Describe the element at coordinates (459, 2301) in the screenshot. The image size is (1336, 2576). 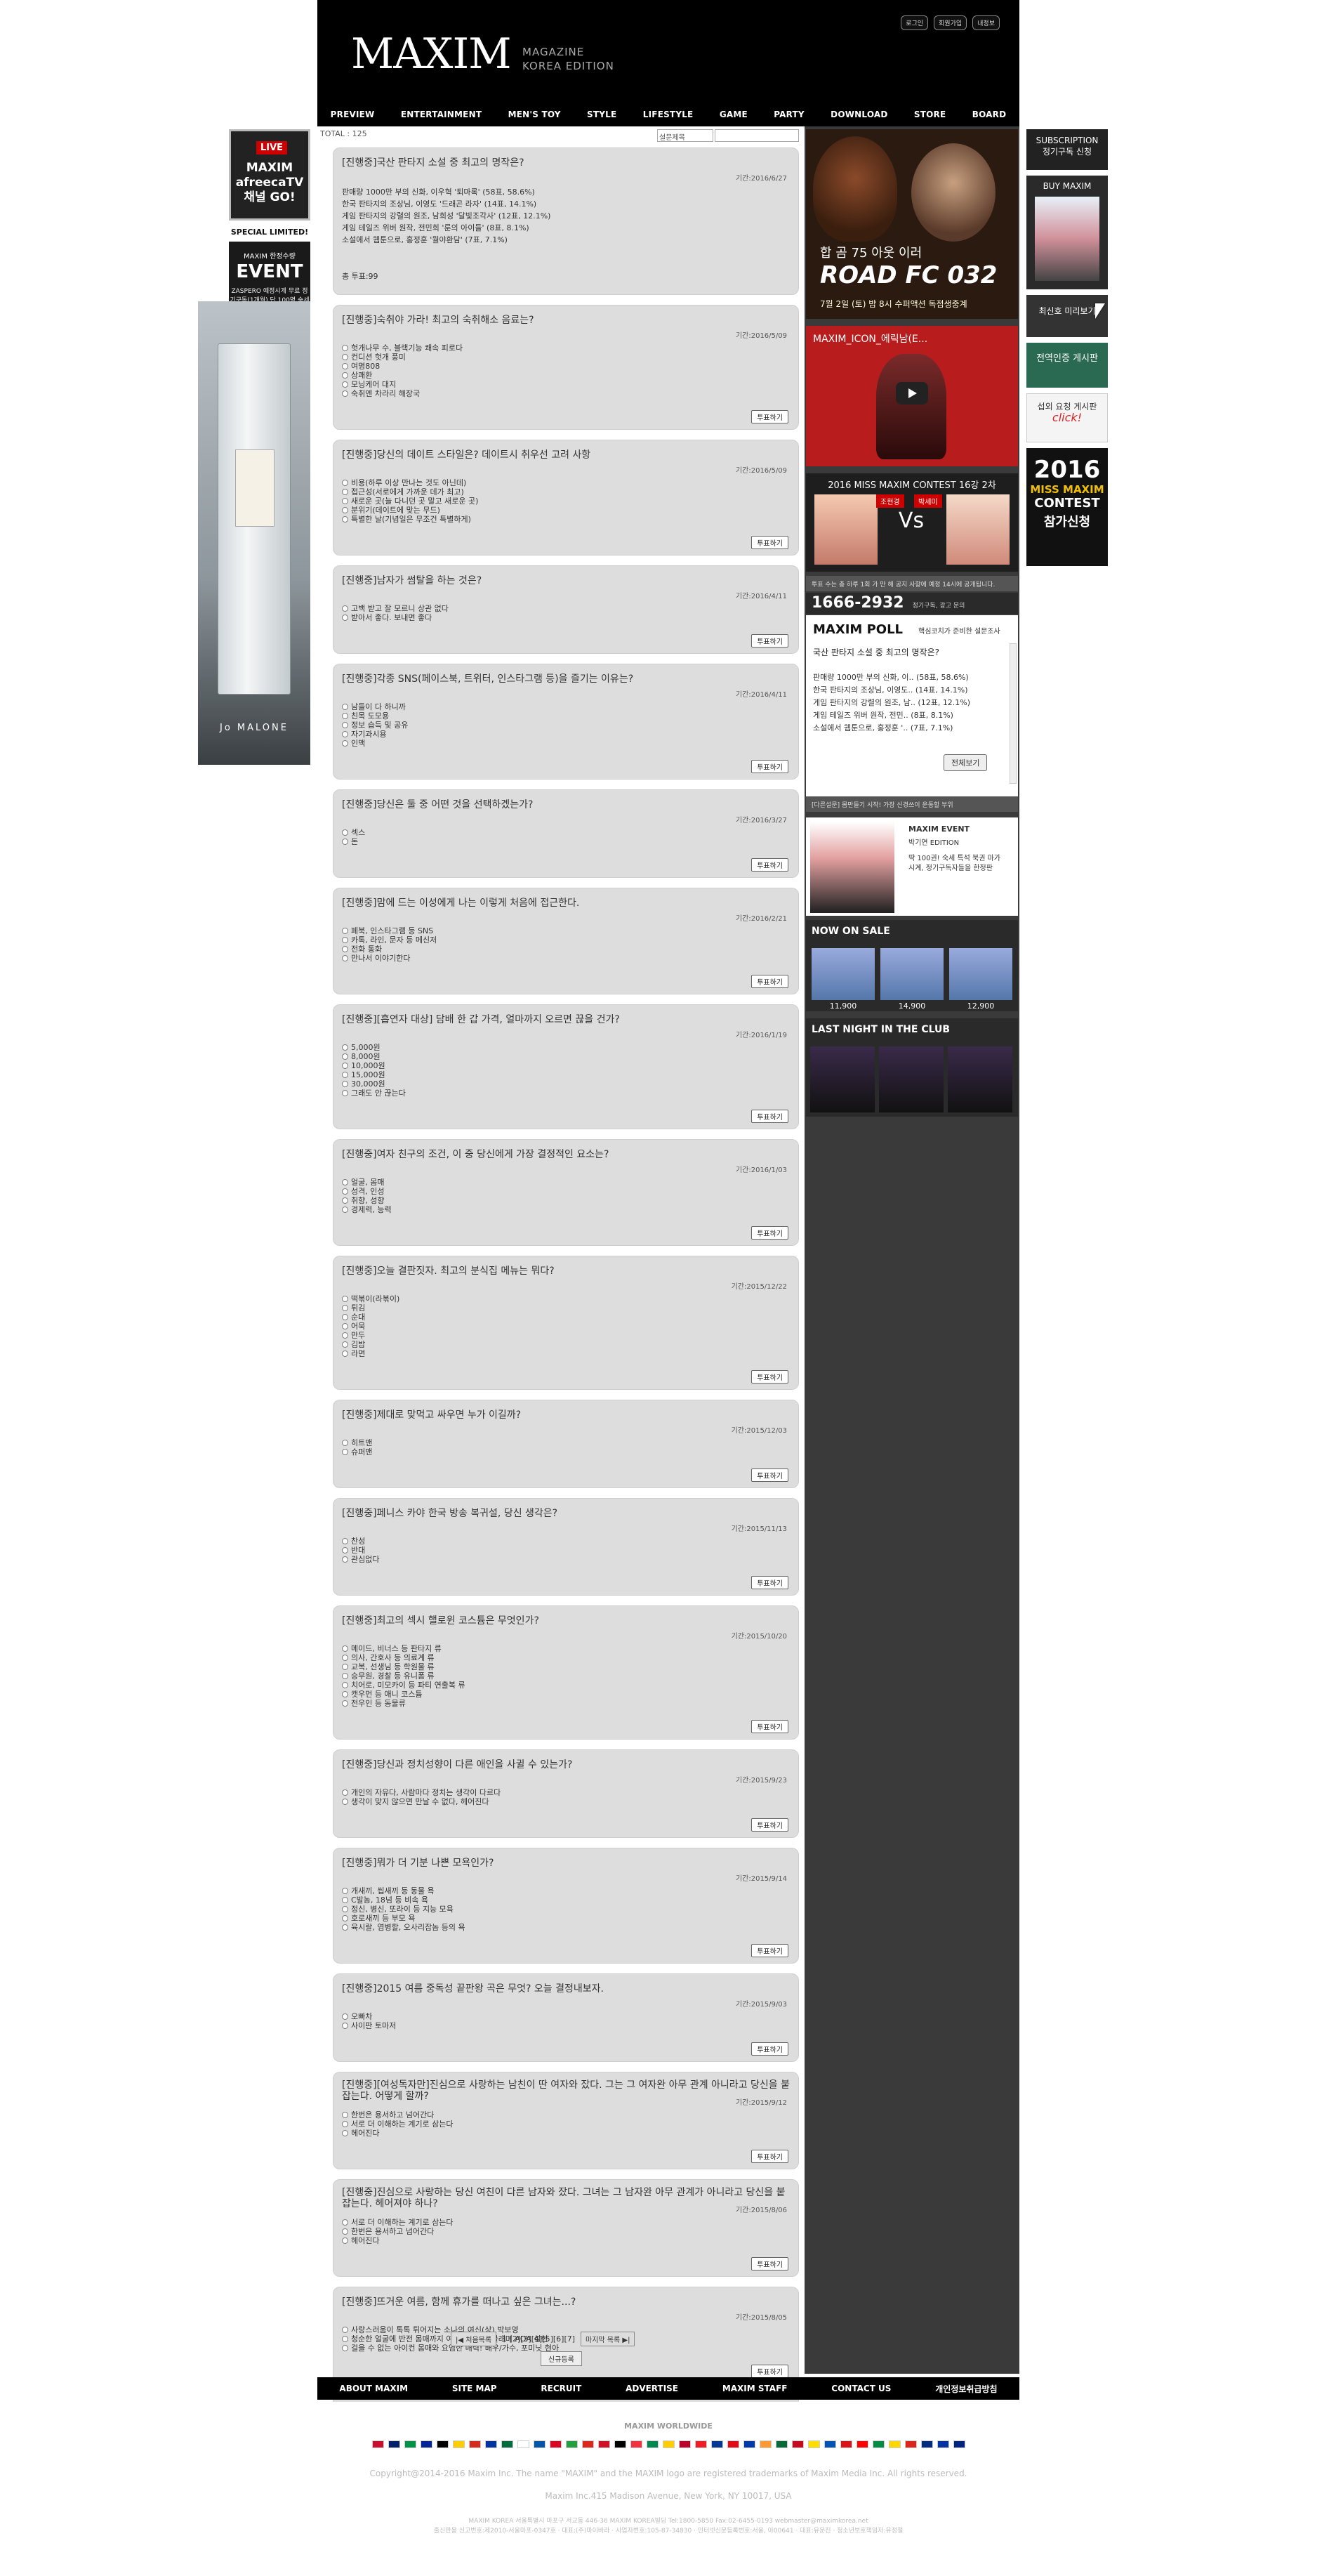
I see `poll-title: [진행중]뜨거운 여름, 함께 휴가를 떠나고 싶은 그녀는...?` at that location.